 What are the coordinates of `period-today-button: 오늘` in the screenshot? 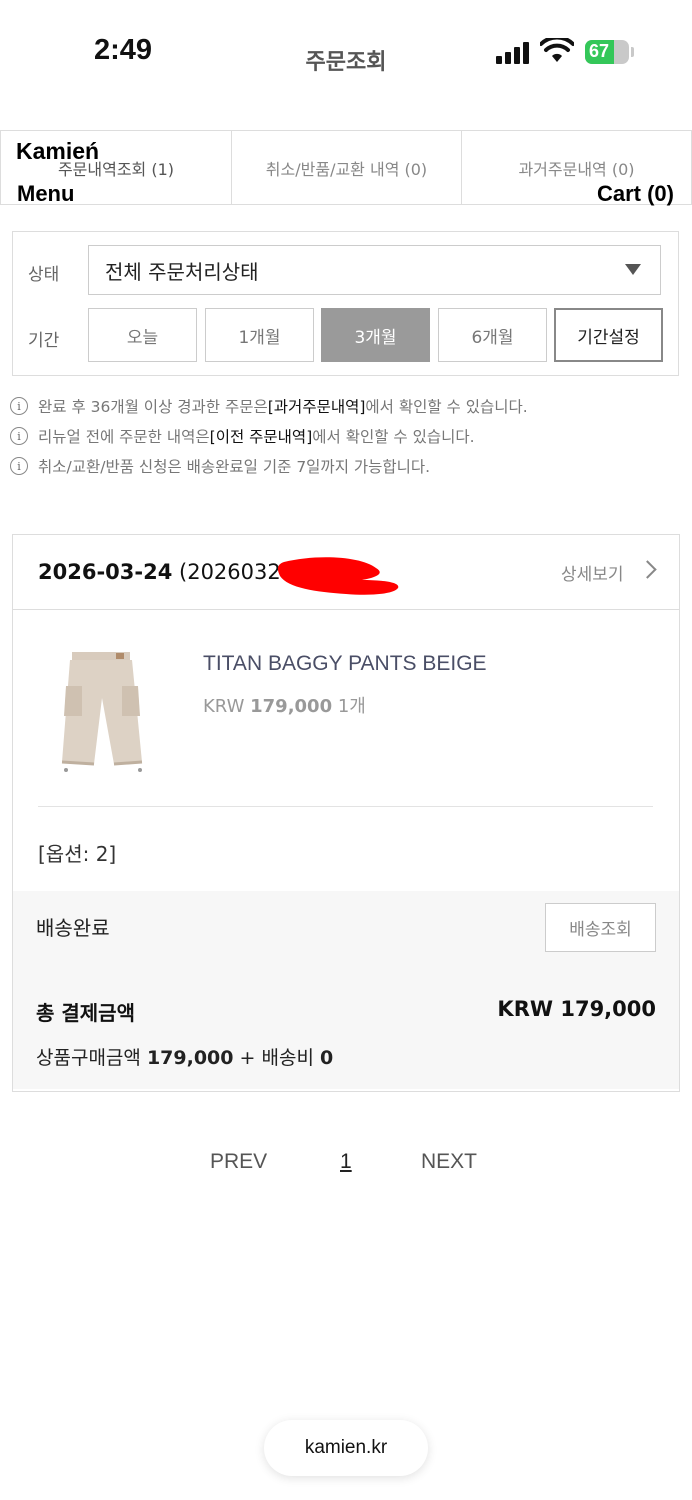 It's located at (142, 335).